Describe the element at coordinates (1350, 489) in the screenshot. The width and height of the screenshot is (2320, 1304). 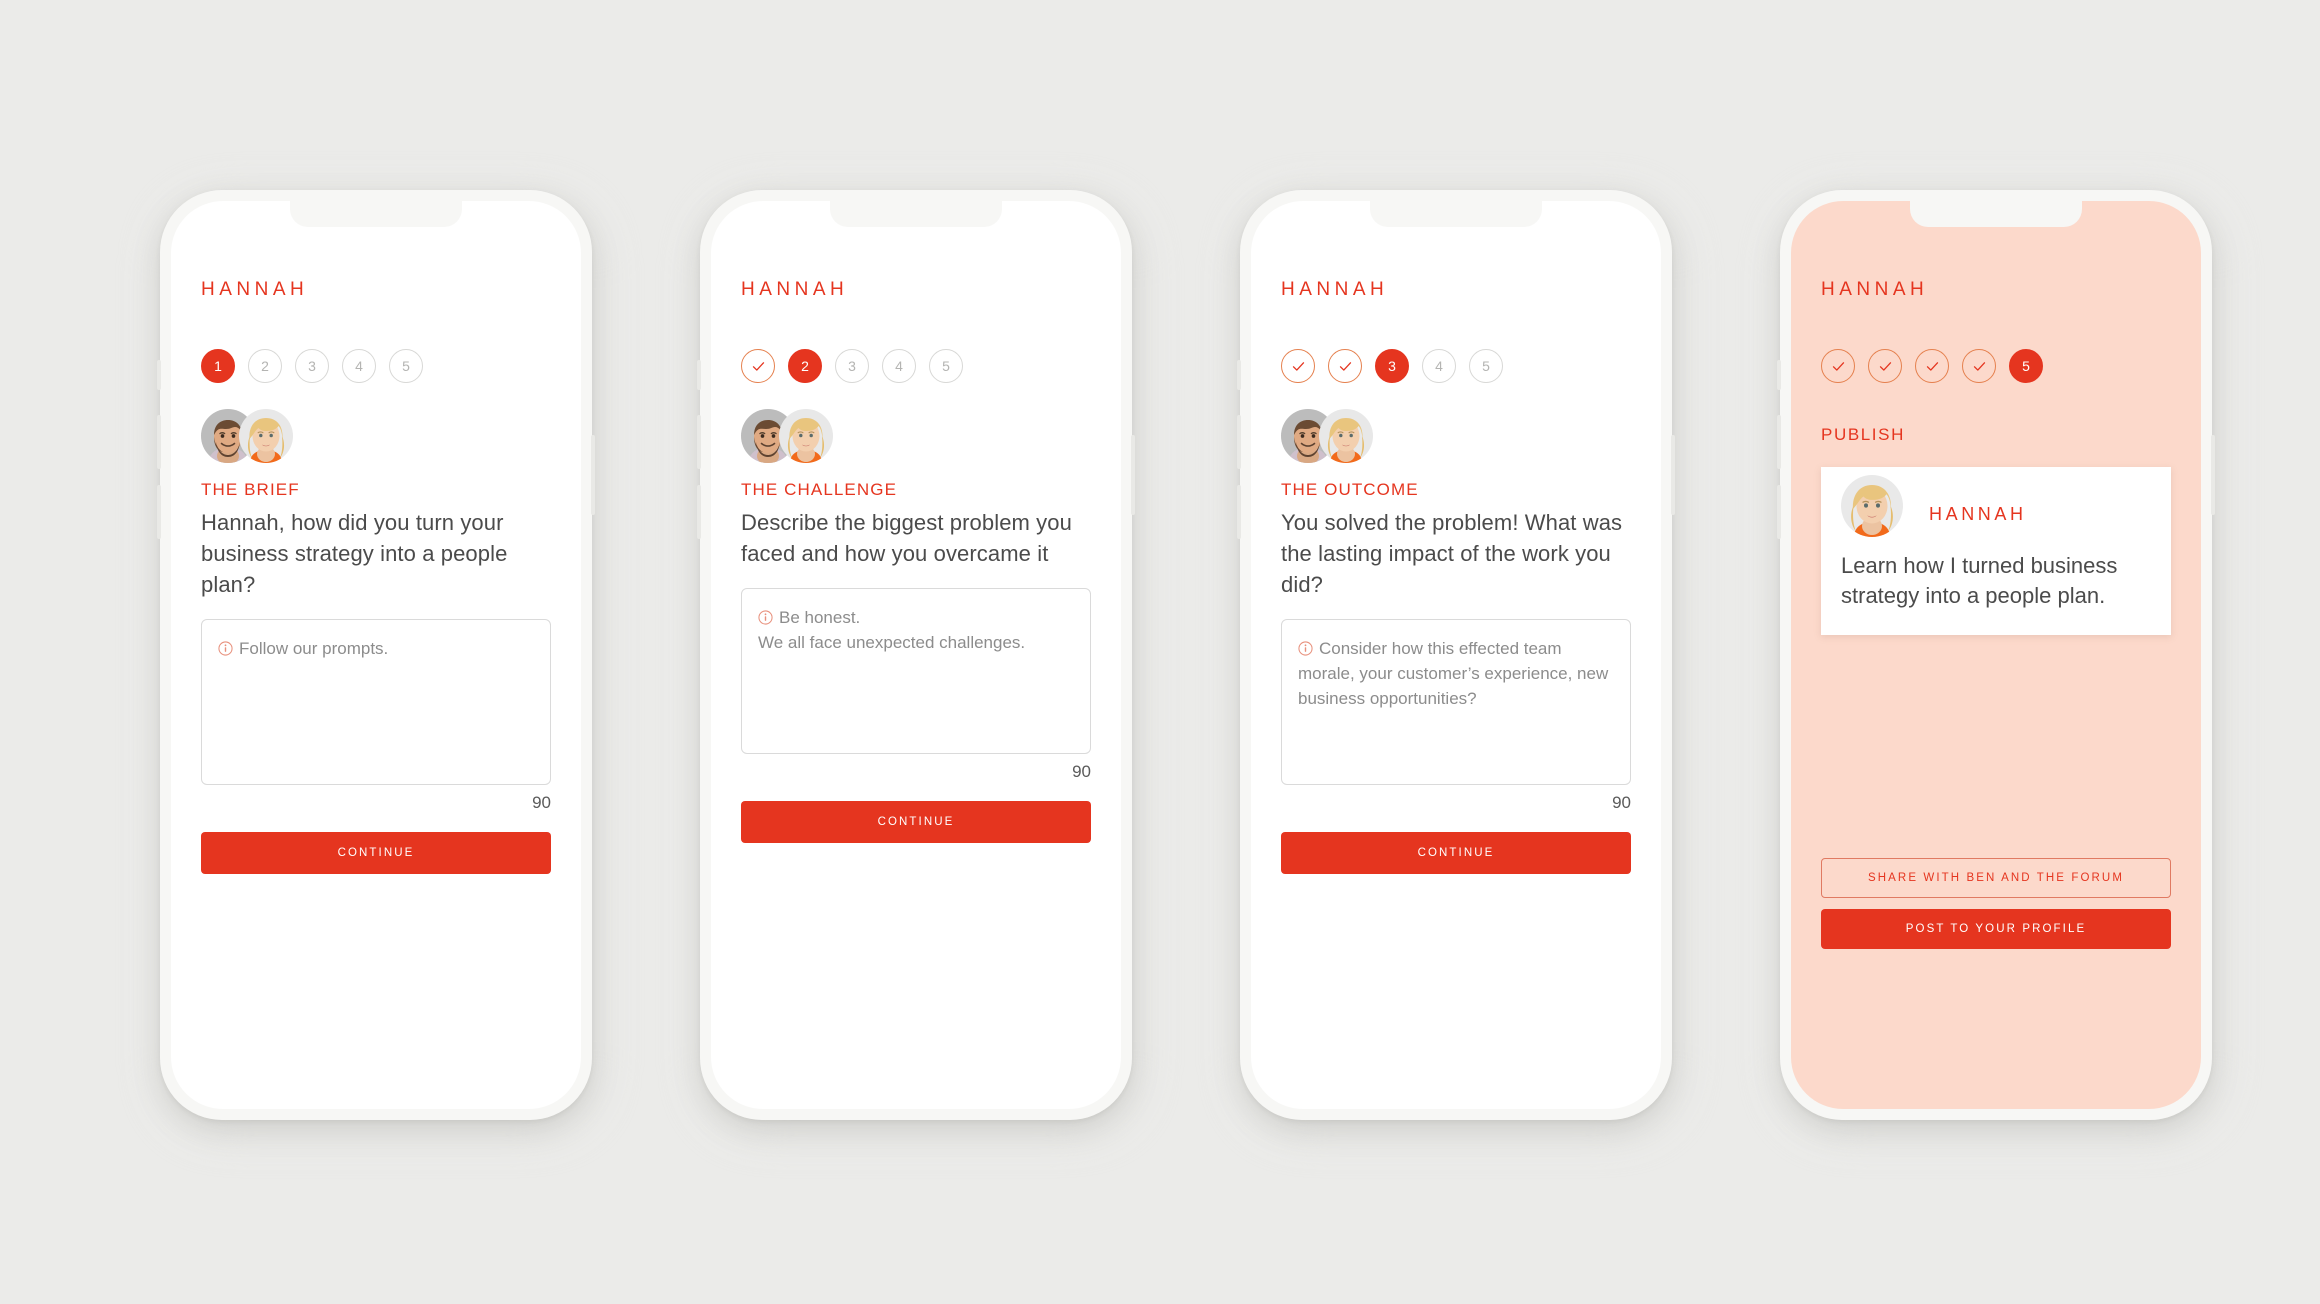
I see `section-eyebrow: THE OUTCOME` at that location.